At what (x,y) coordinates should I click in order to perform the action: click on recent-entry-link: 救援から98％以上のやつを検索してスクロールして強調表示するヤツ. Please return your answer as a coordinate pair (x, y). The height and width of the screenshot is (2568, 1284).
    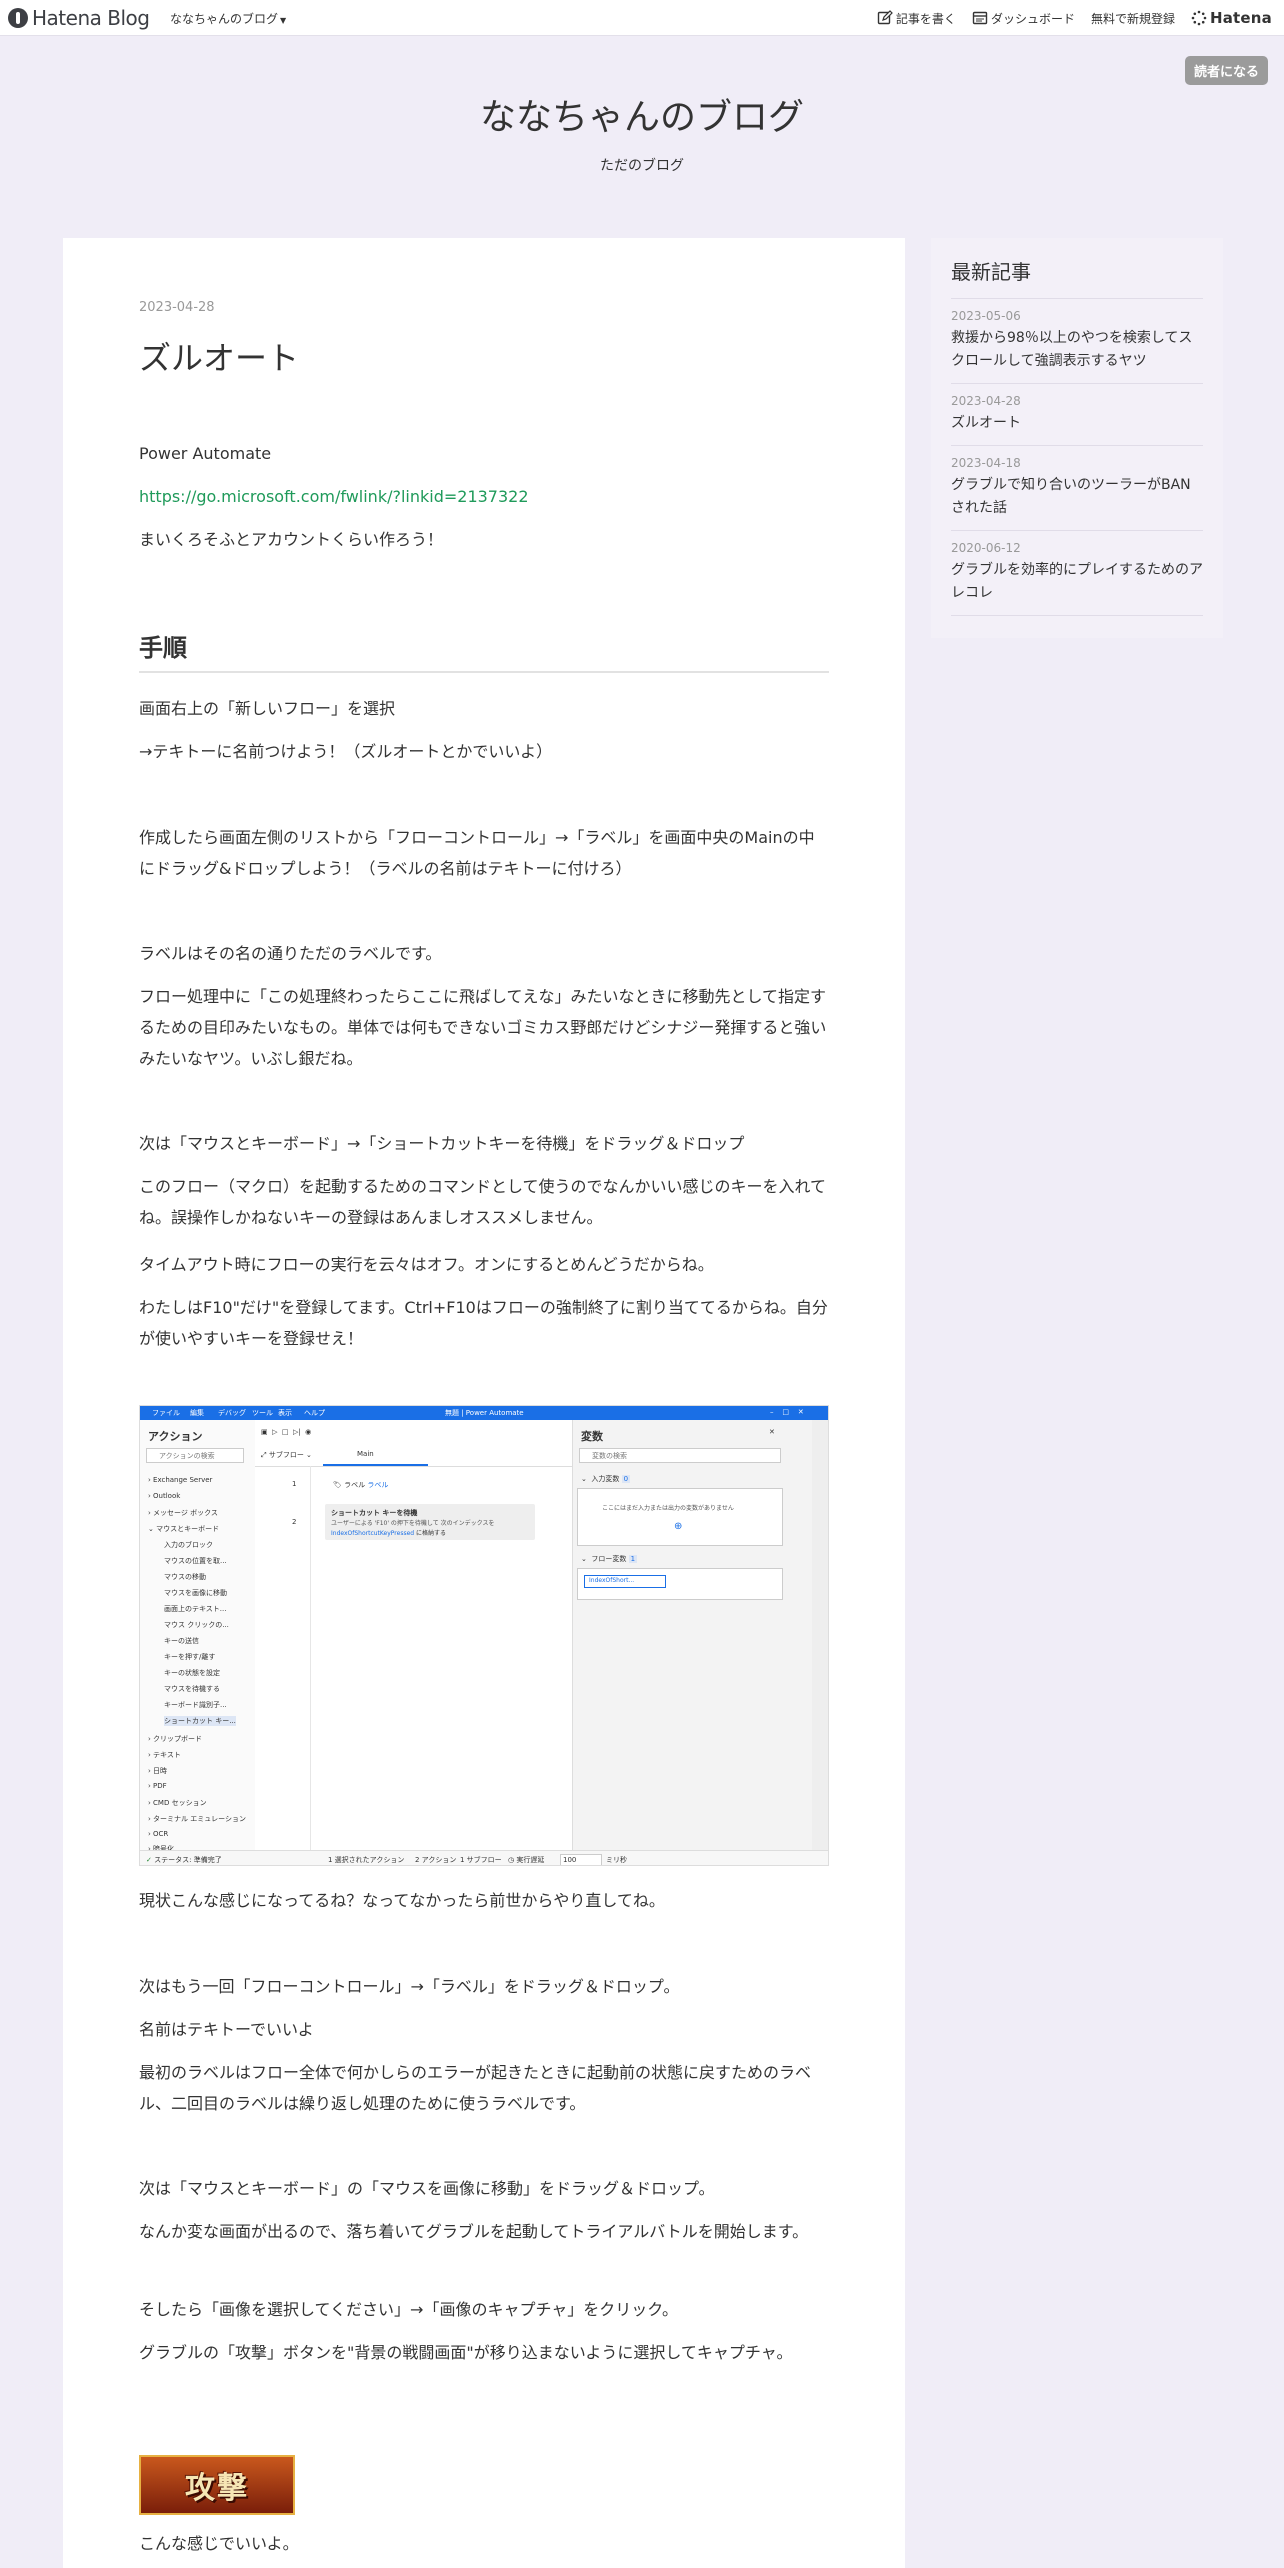
    Looking at the image, I should click on (1077, 350).